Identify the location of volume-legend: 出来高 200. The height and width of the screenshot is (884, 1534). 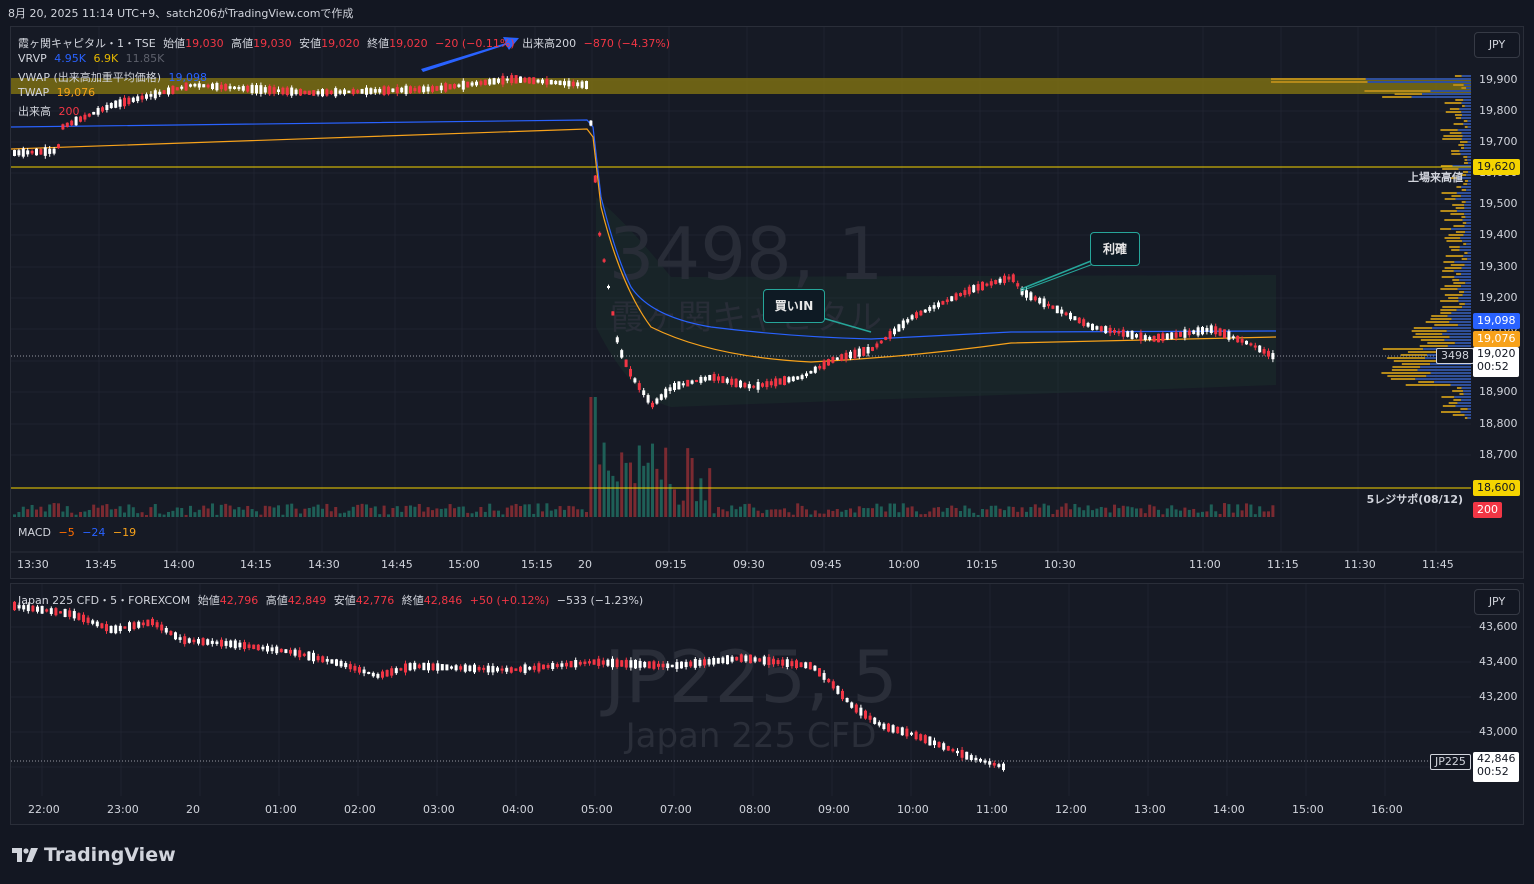
(51, 111).